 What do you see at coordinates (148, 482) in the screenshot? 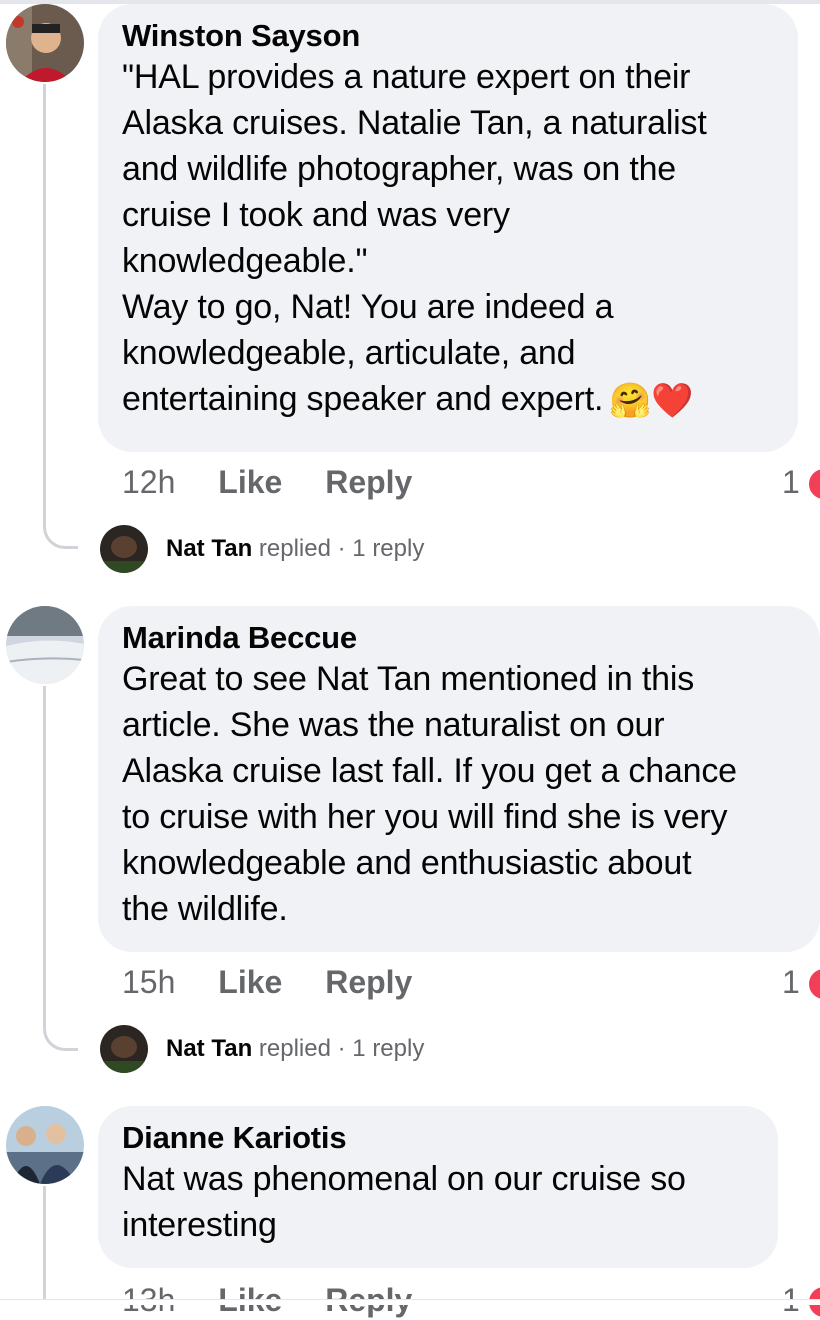
I see `comment-timestamp: 12h` at bounding box center [148, 482].